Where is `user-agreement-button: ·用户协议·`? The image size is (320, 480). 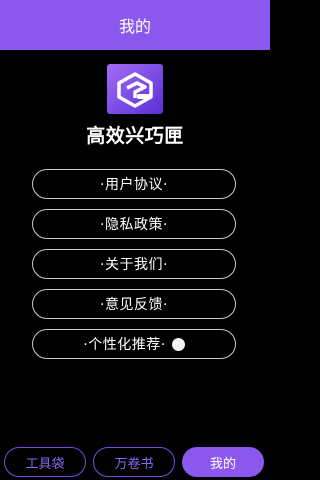
user-agreement-button: ·用户协议· is located at coordinates (134, 184).